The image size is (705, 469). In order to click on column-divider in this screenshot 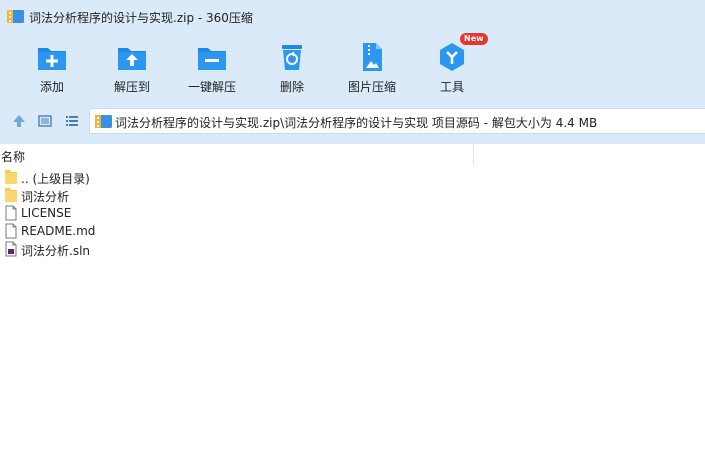, I will do `click(473, 154)`.